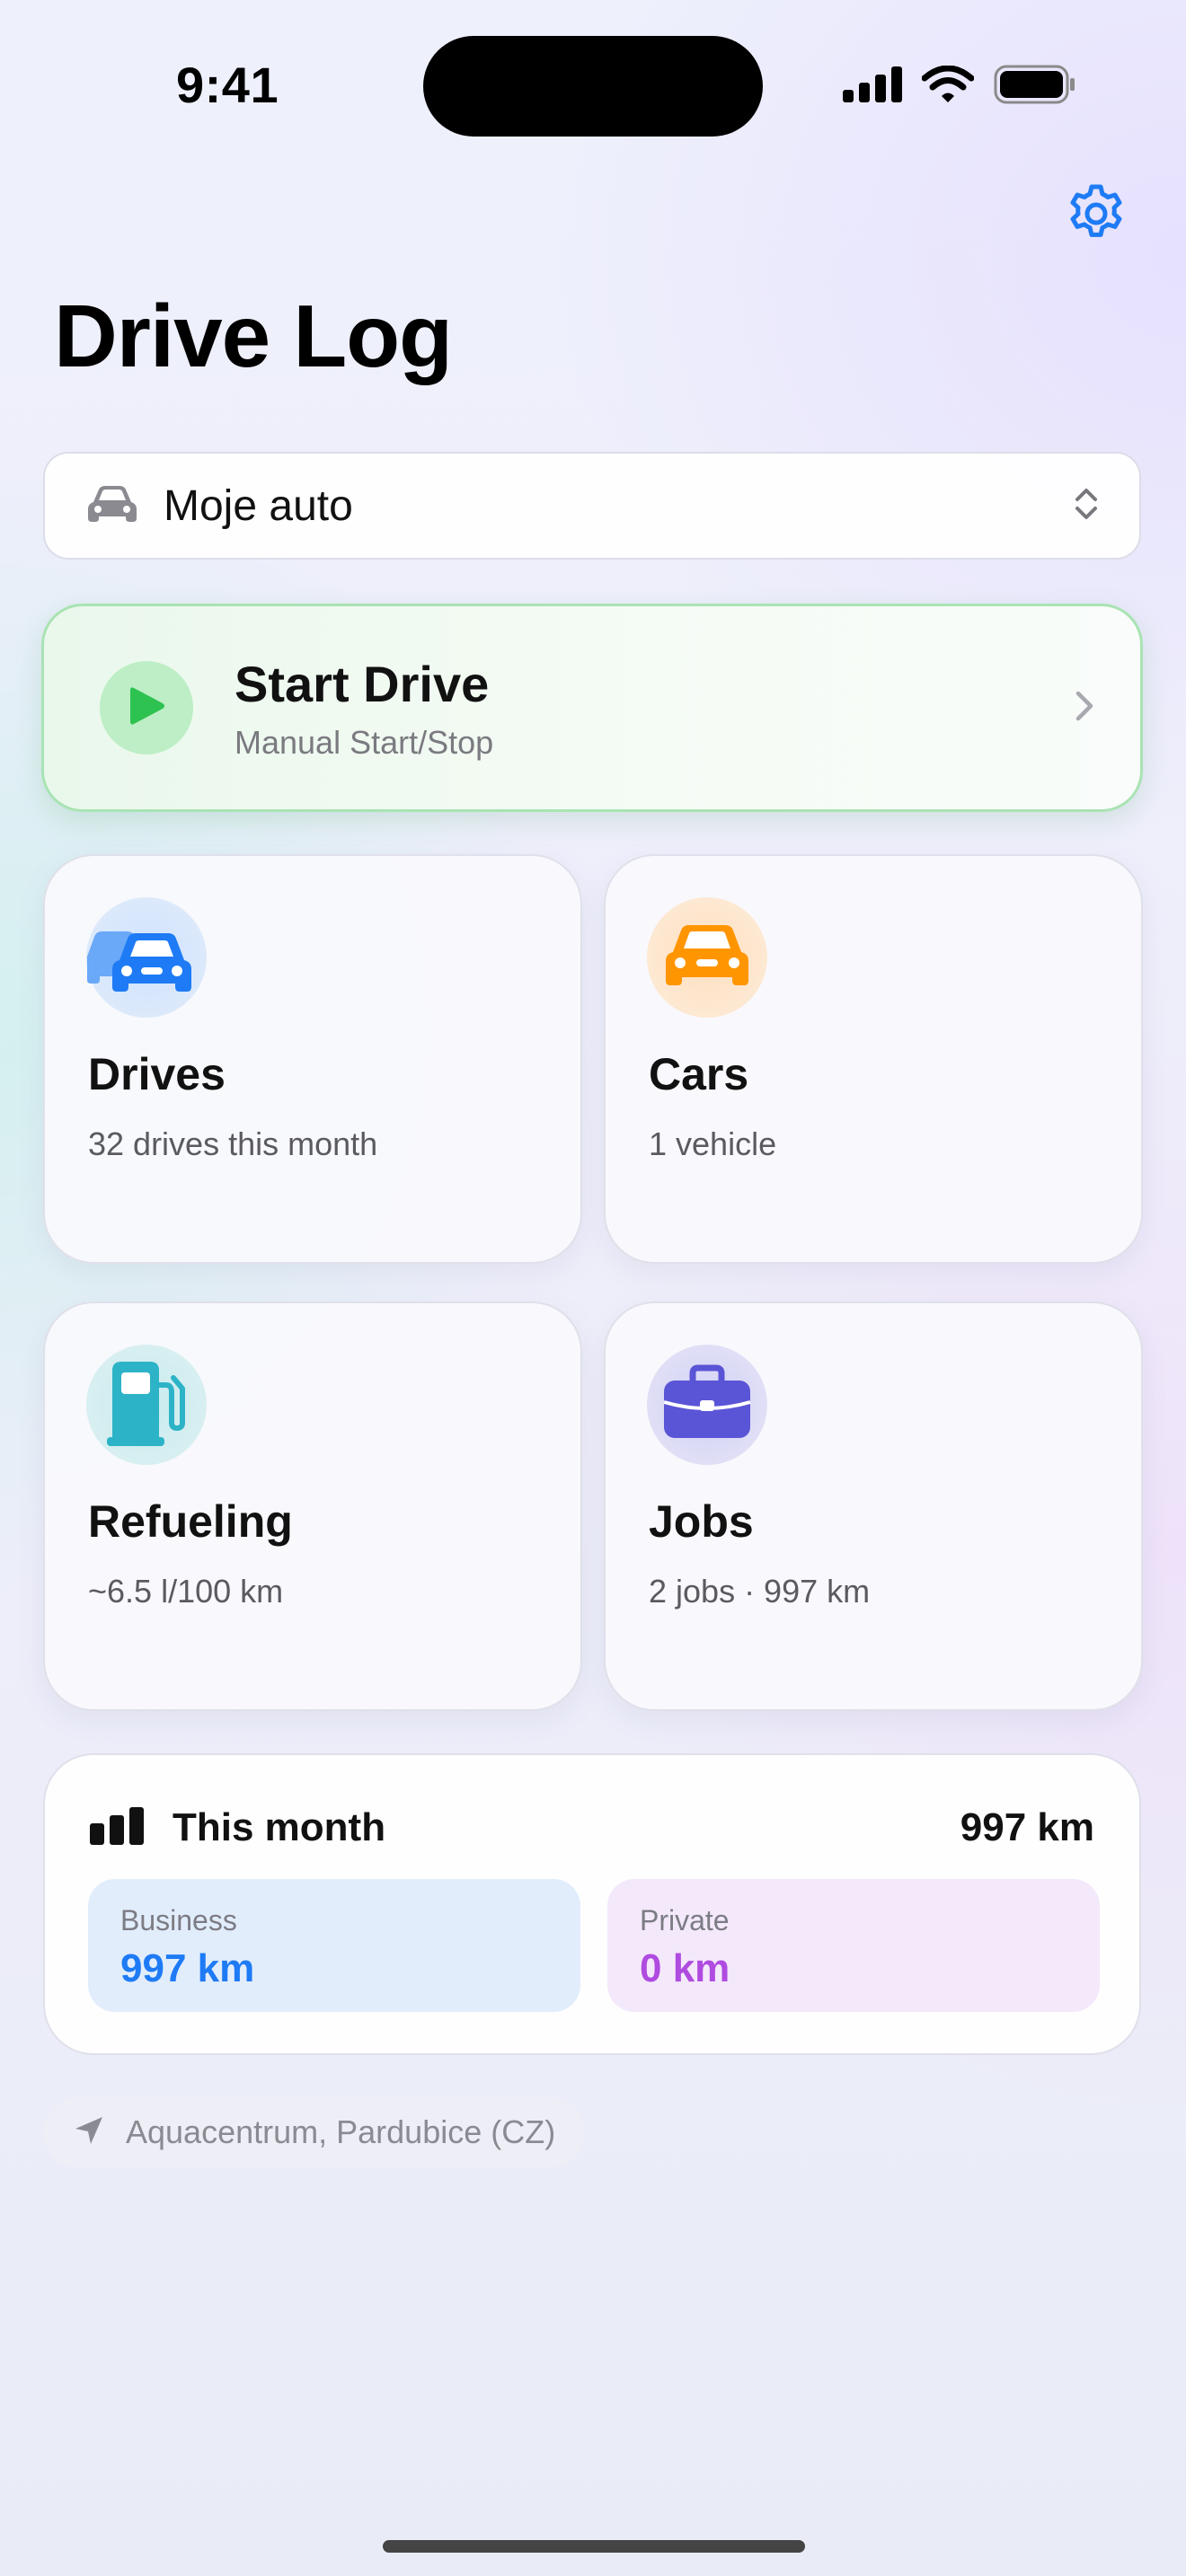 The image size is (1186, 2576). What do you see at coordinates (1084, 708) in the screenshot?
I see `chevron-right-icon` at bounding box center [1084, 708].